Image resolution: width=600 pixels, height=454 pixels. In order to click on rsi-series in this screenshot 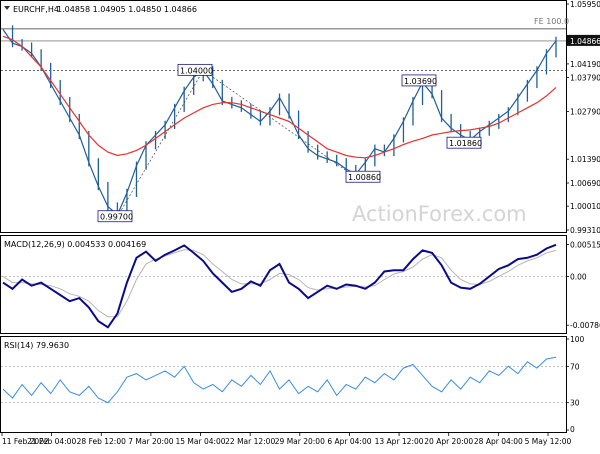, I will do `click(283, 380)`.